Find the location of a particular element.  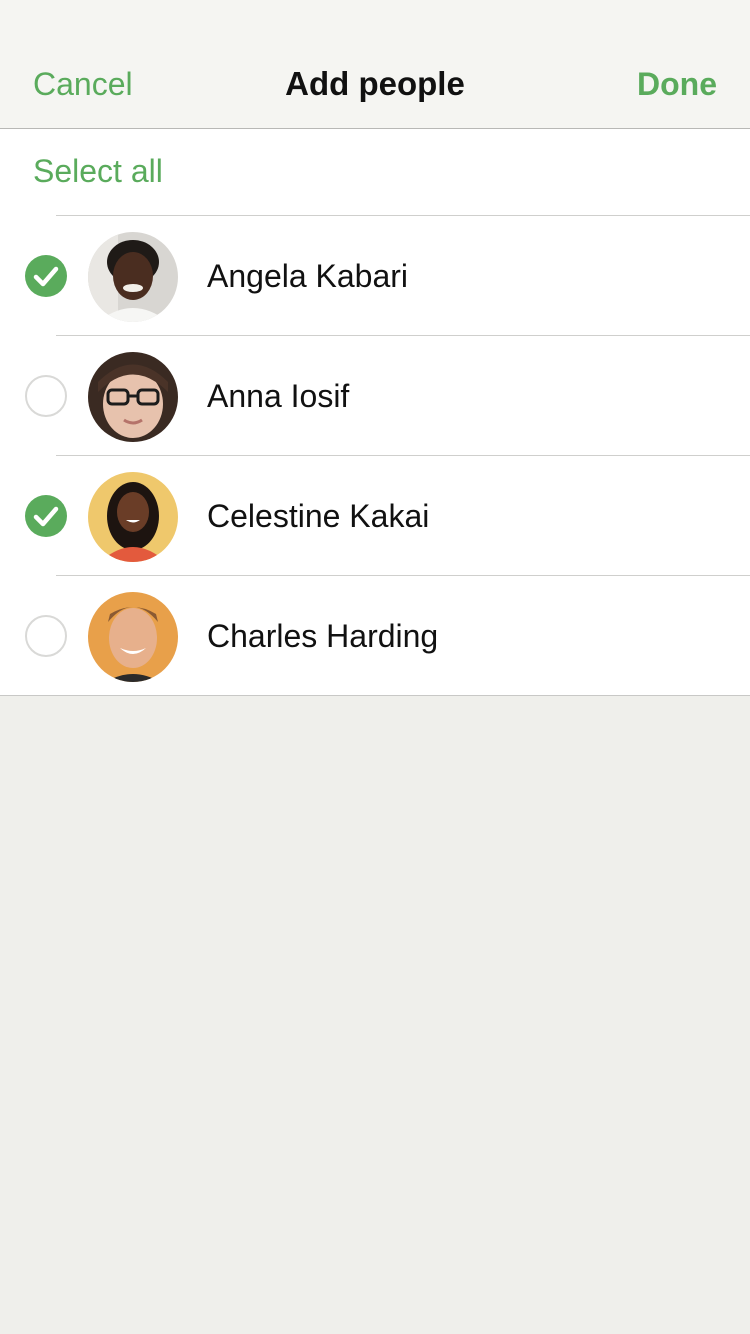

list-item: Anna Iosif is located at coordinates (375, 396).